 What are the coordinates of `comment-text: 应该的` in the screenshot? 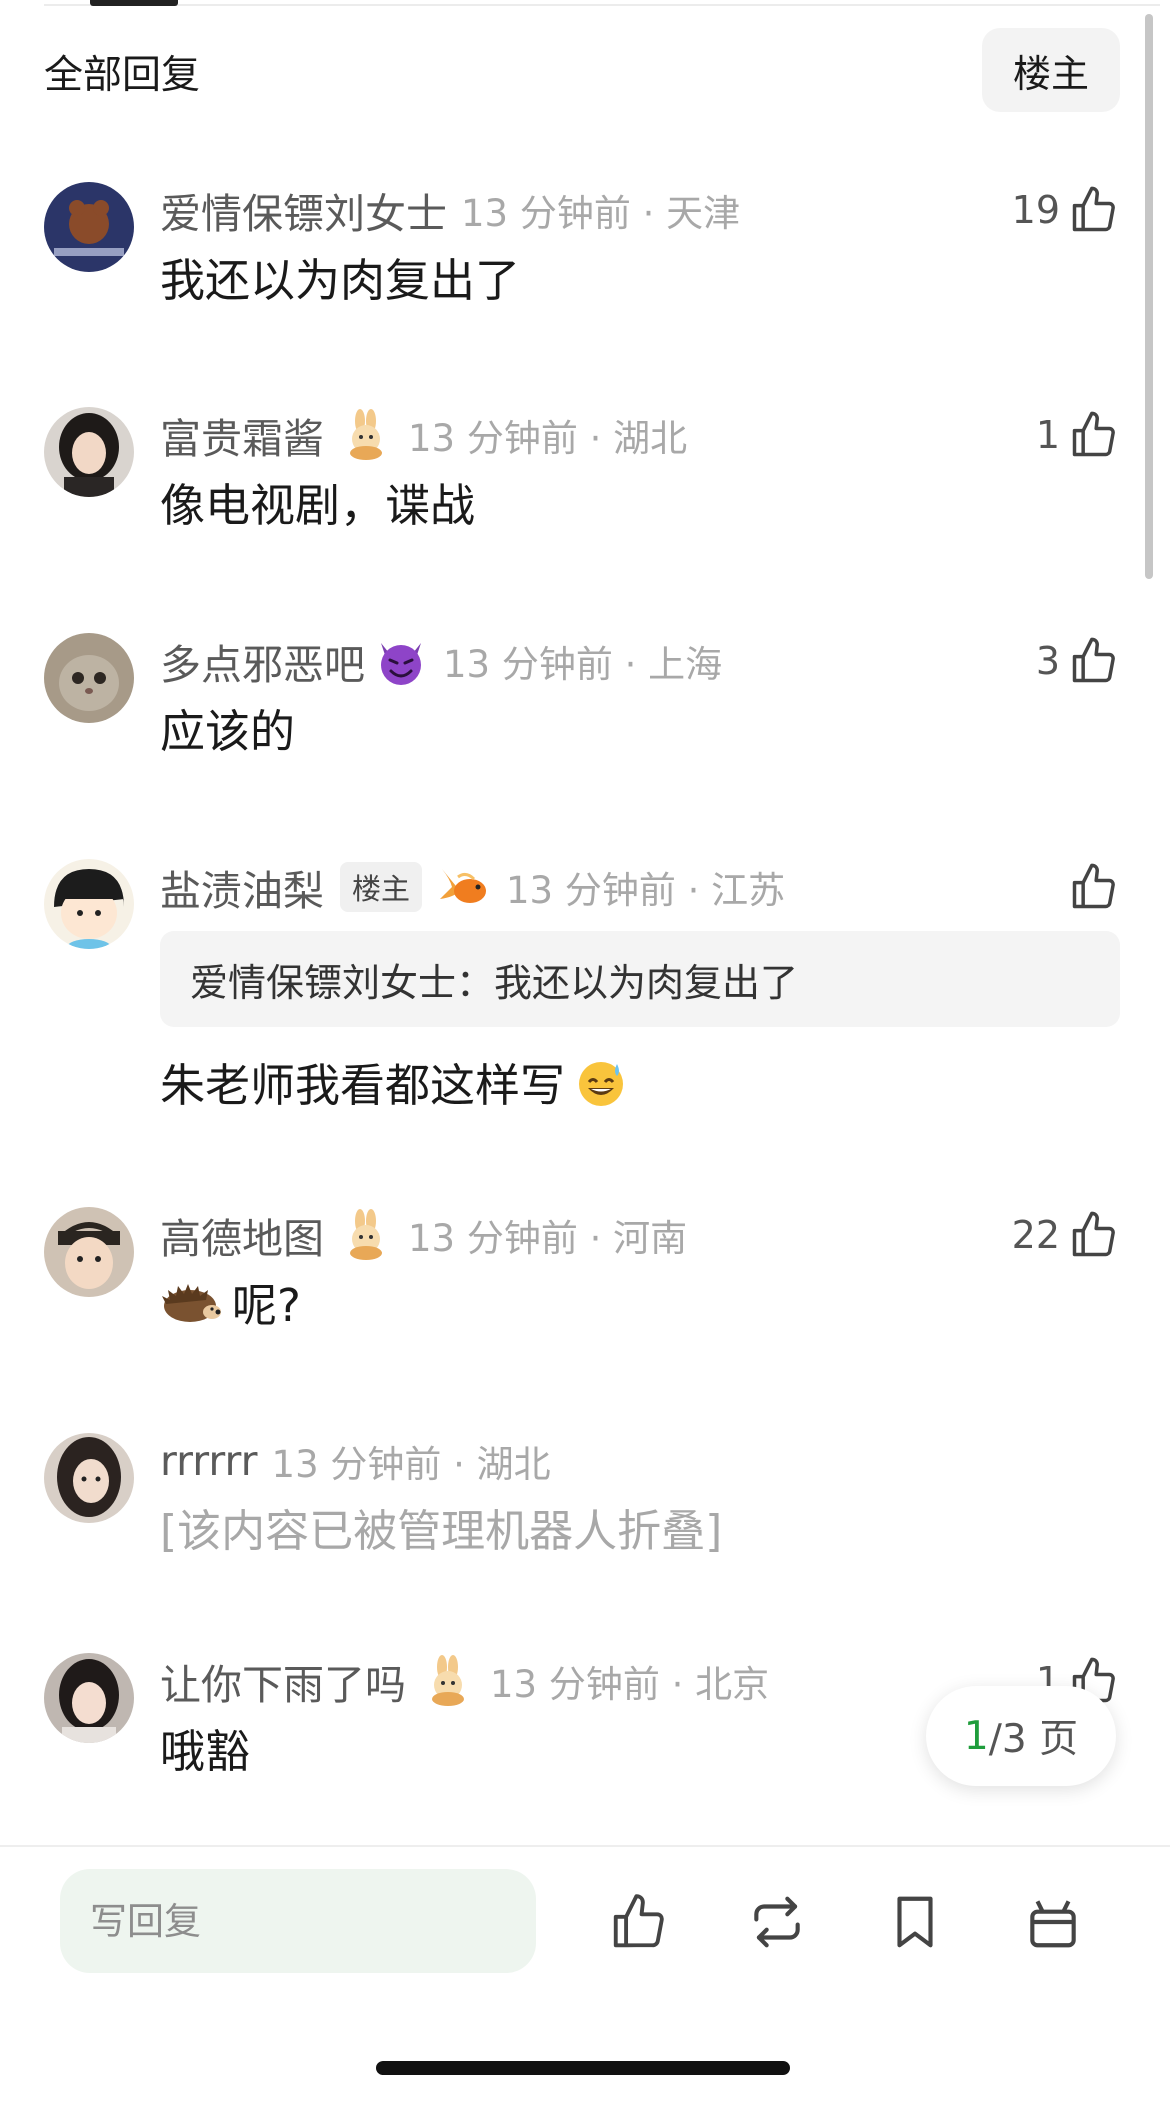 It's located at (228, 731).